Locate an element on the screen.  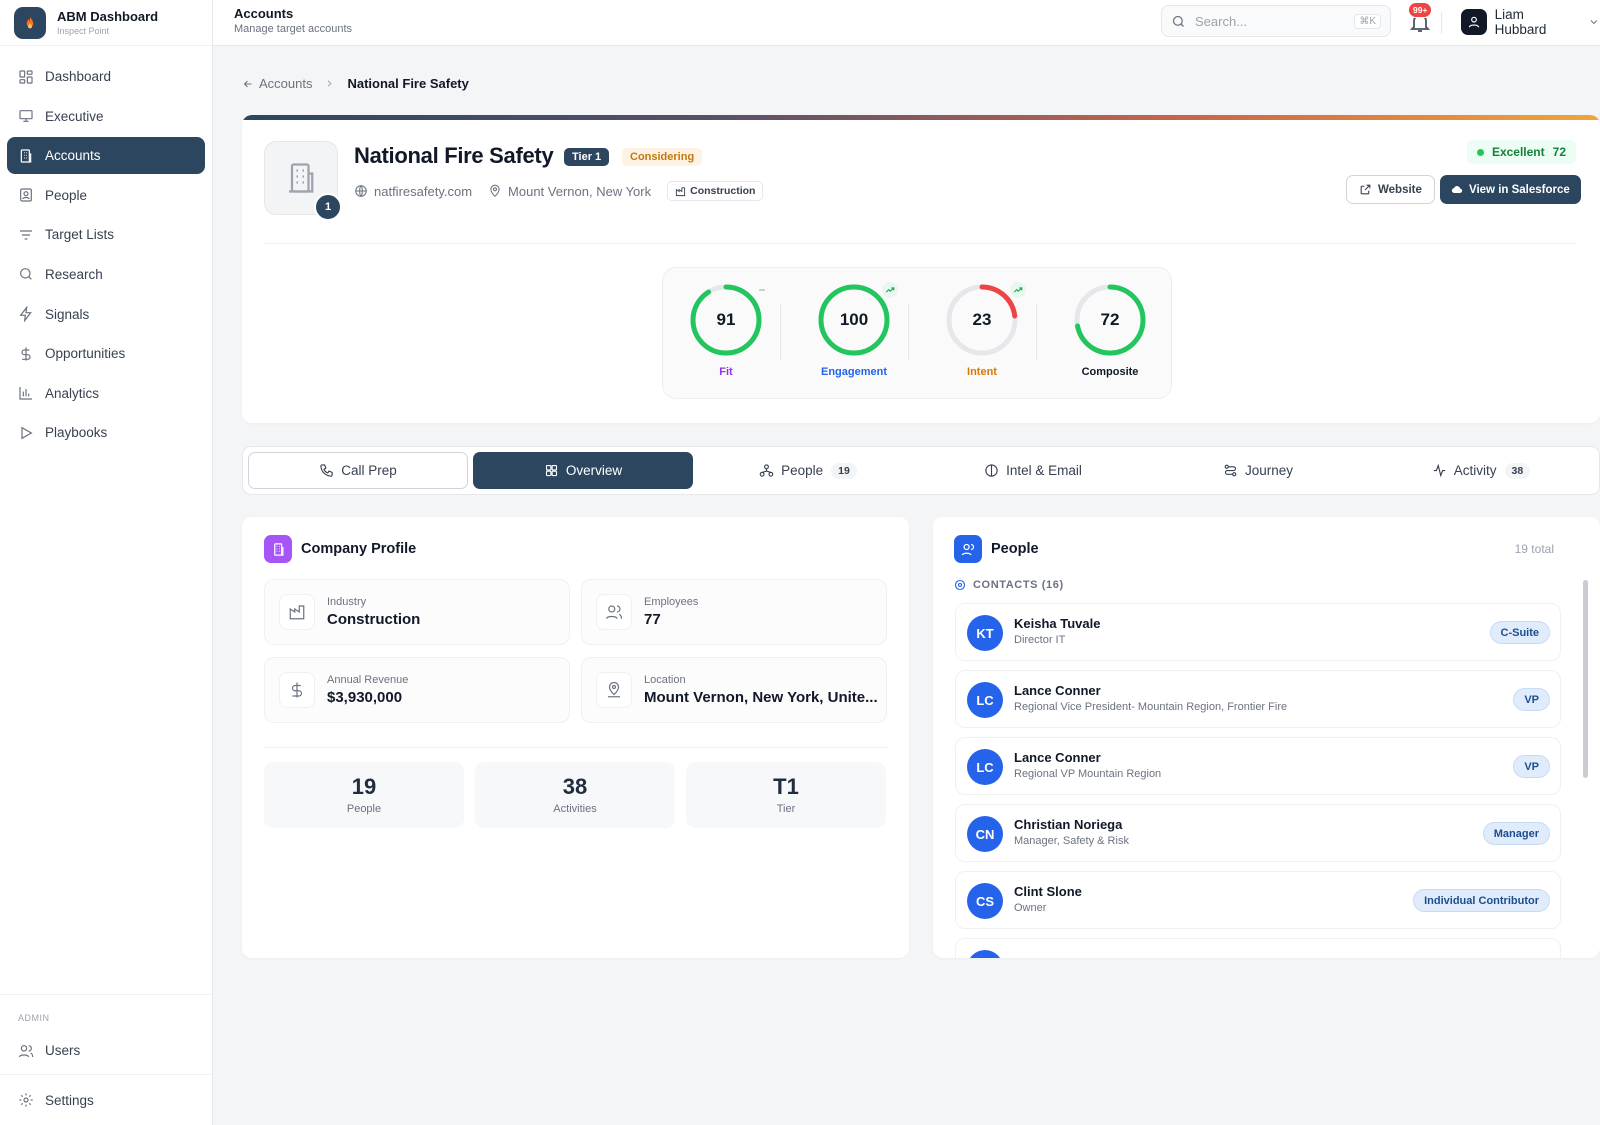
page-title: Accounts is located at coordinates (264, 13).